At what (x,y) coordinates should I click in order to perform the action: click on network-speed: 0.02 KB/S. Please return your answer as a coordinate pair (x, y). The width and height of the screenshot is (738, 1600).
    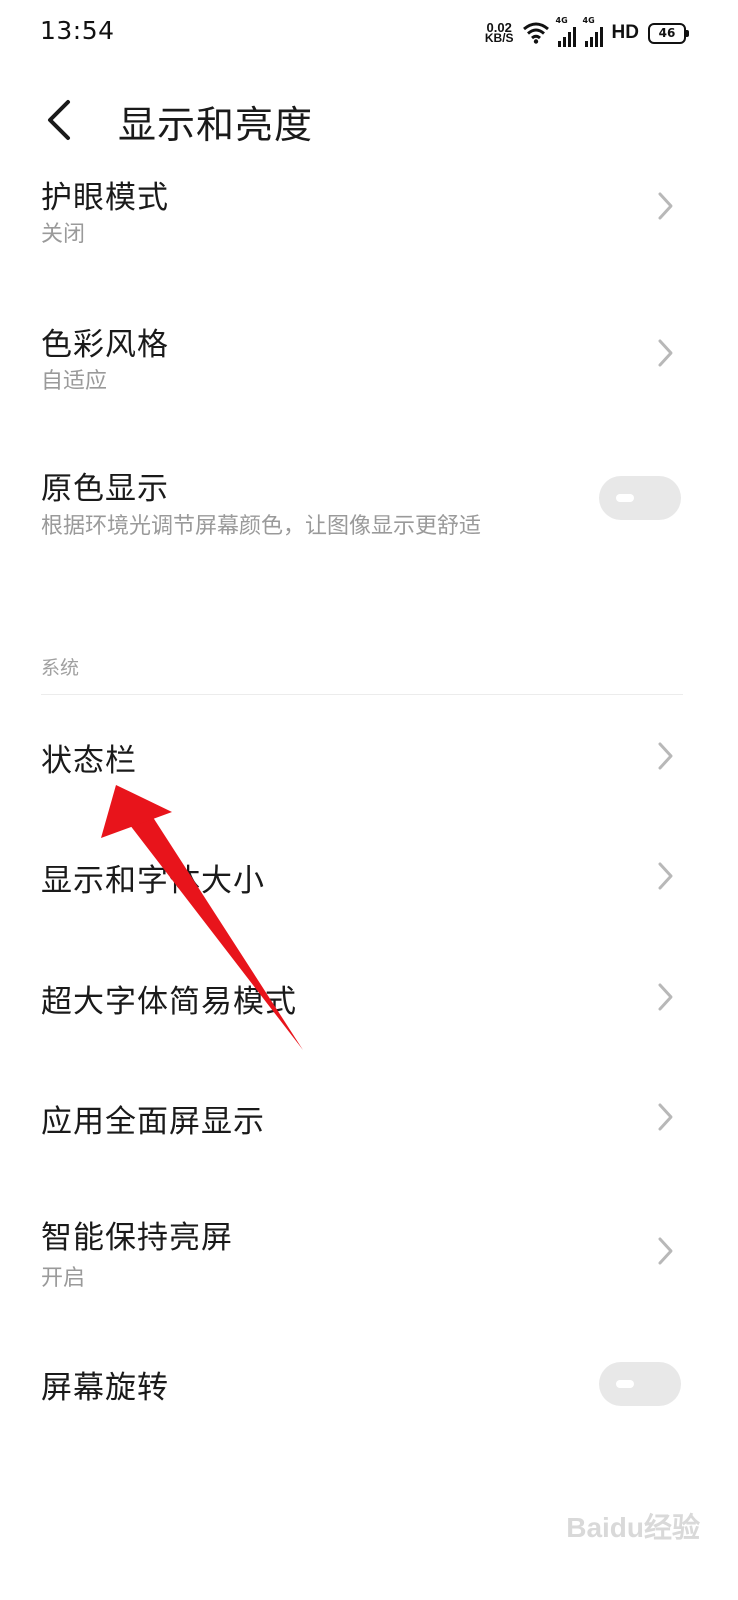
    Looking at the image, I should click on (499, 33).